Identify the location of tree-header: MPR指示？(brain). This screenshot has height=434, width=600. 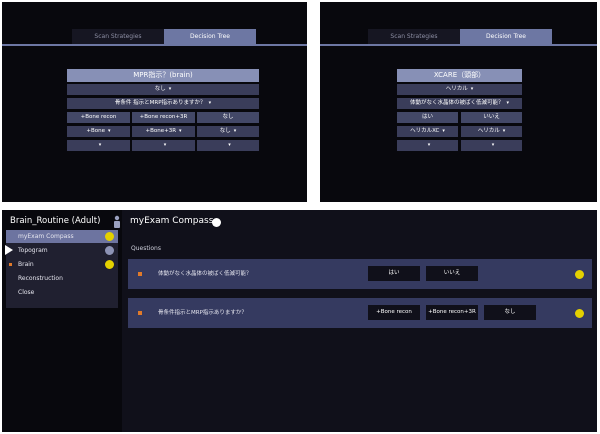
(163, 75).